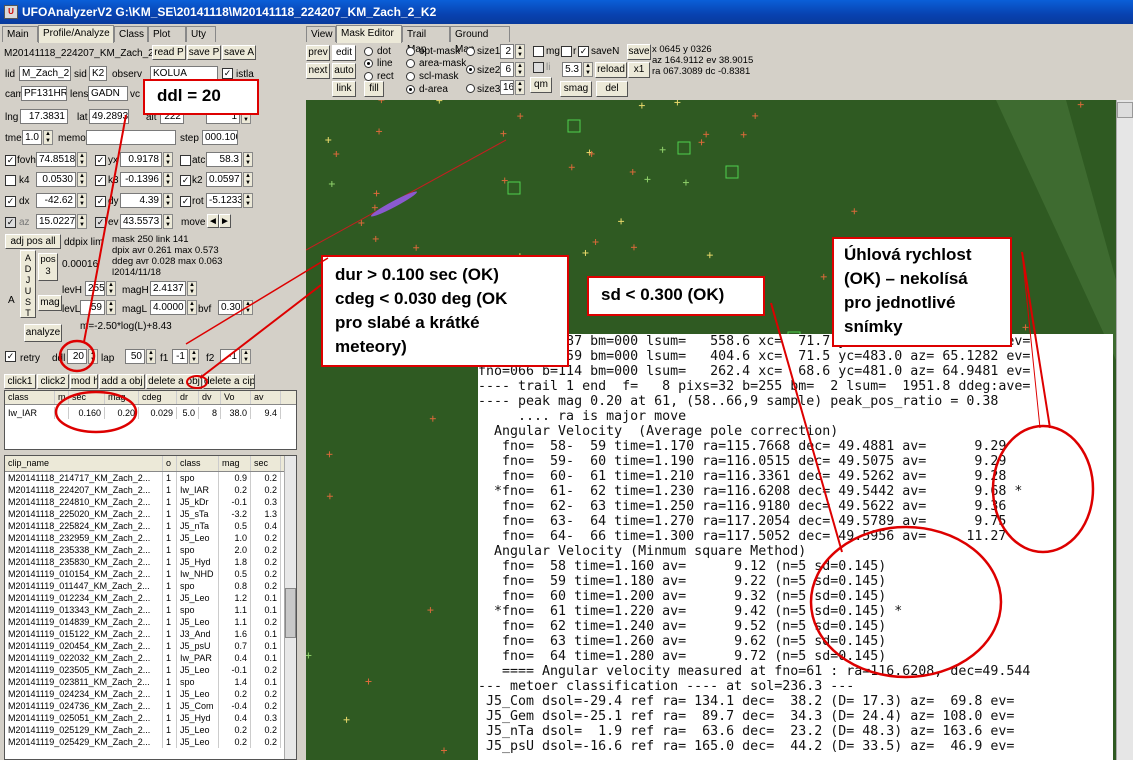 The height and width of the screenshot is (760, 1133). What do you see at coordinates (368, 51) in the screenshot?
I see `dot-radio` at bounding box center [368, 51].